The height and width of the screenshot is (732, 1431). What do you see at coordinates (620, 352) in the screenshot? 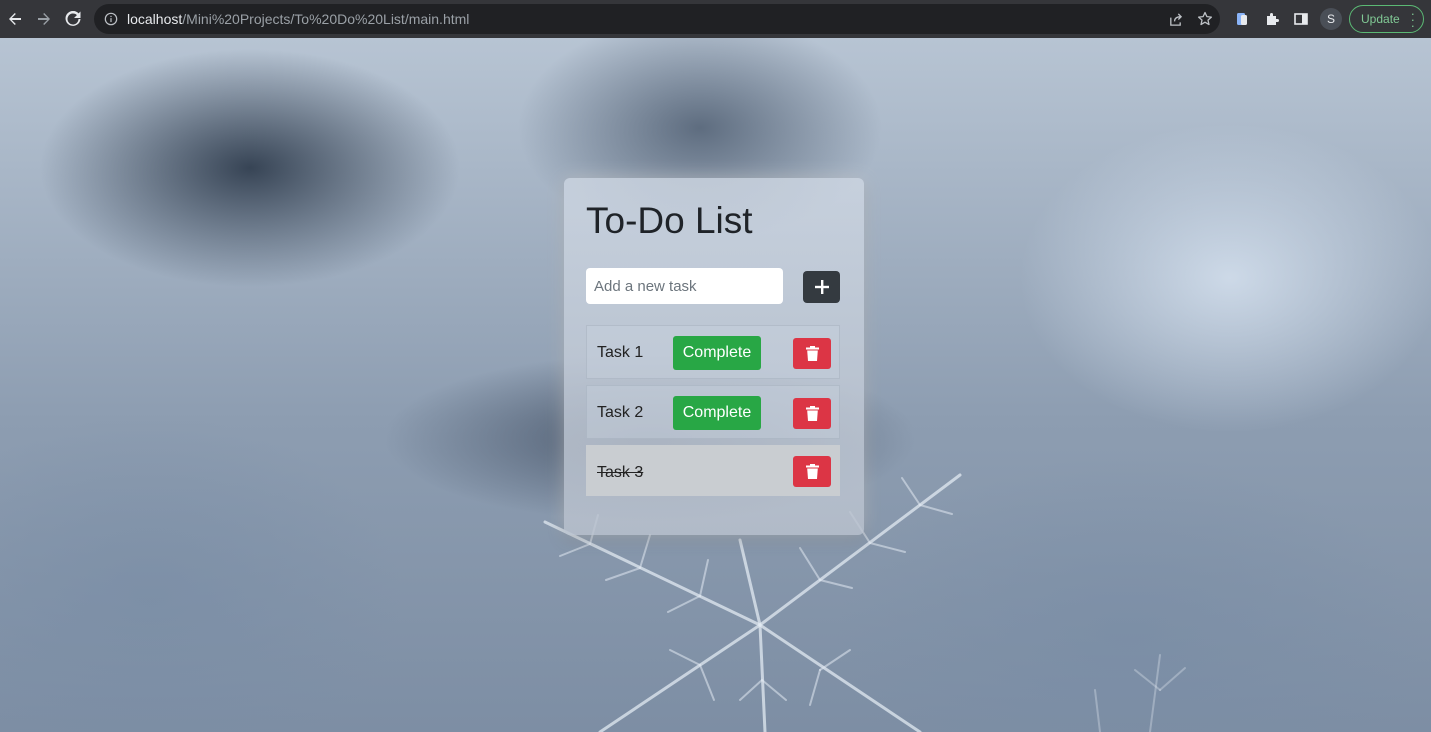
I see `task-label: Task 1` at bounding box center [620, 352].